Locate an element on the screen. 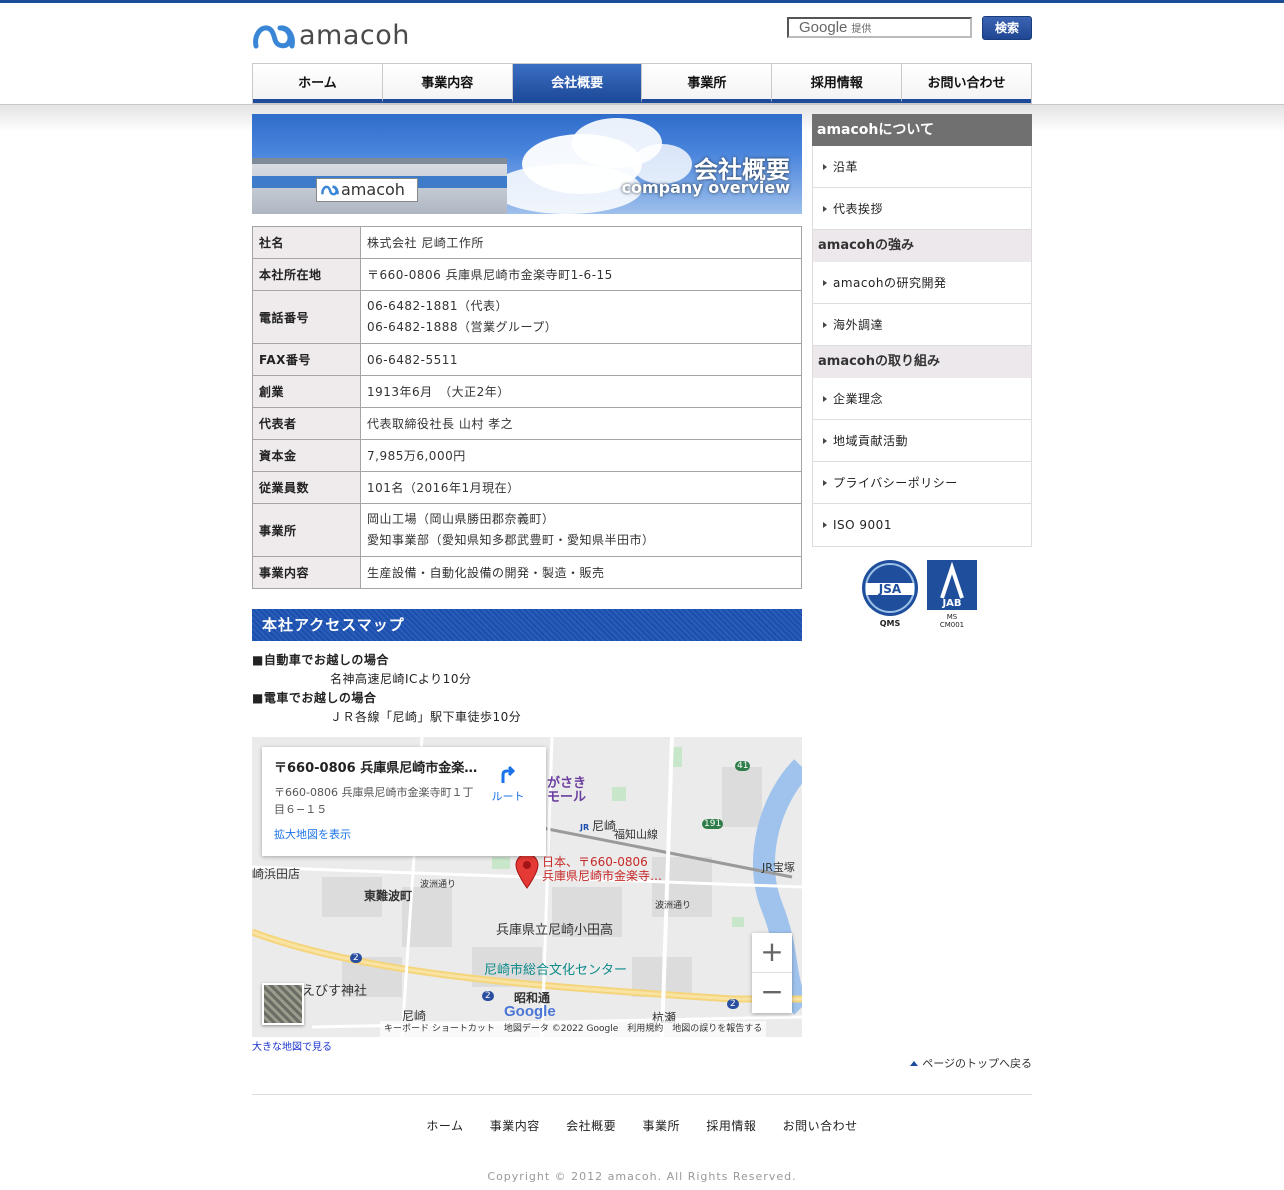  nav-home: ホーム is located at coordinates (318, 83).